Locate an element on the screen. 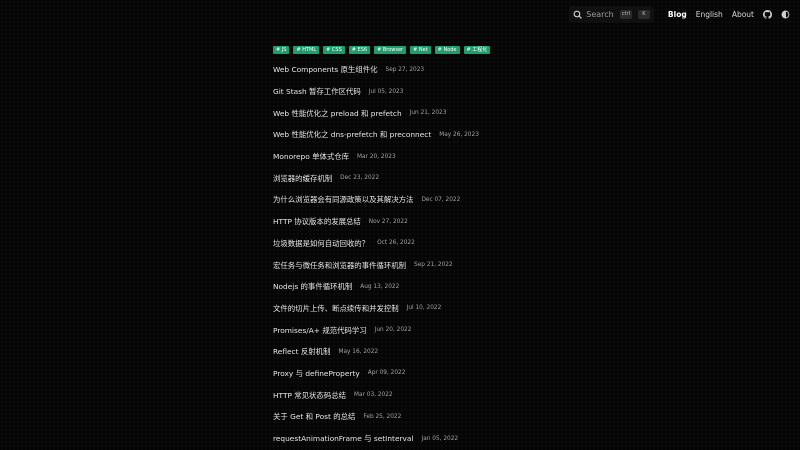 This screenshot has width=800, height=450. post-date: Jan 05, 2022 is located at coordinates (440, 438).